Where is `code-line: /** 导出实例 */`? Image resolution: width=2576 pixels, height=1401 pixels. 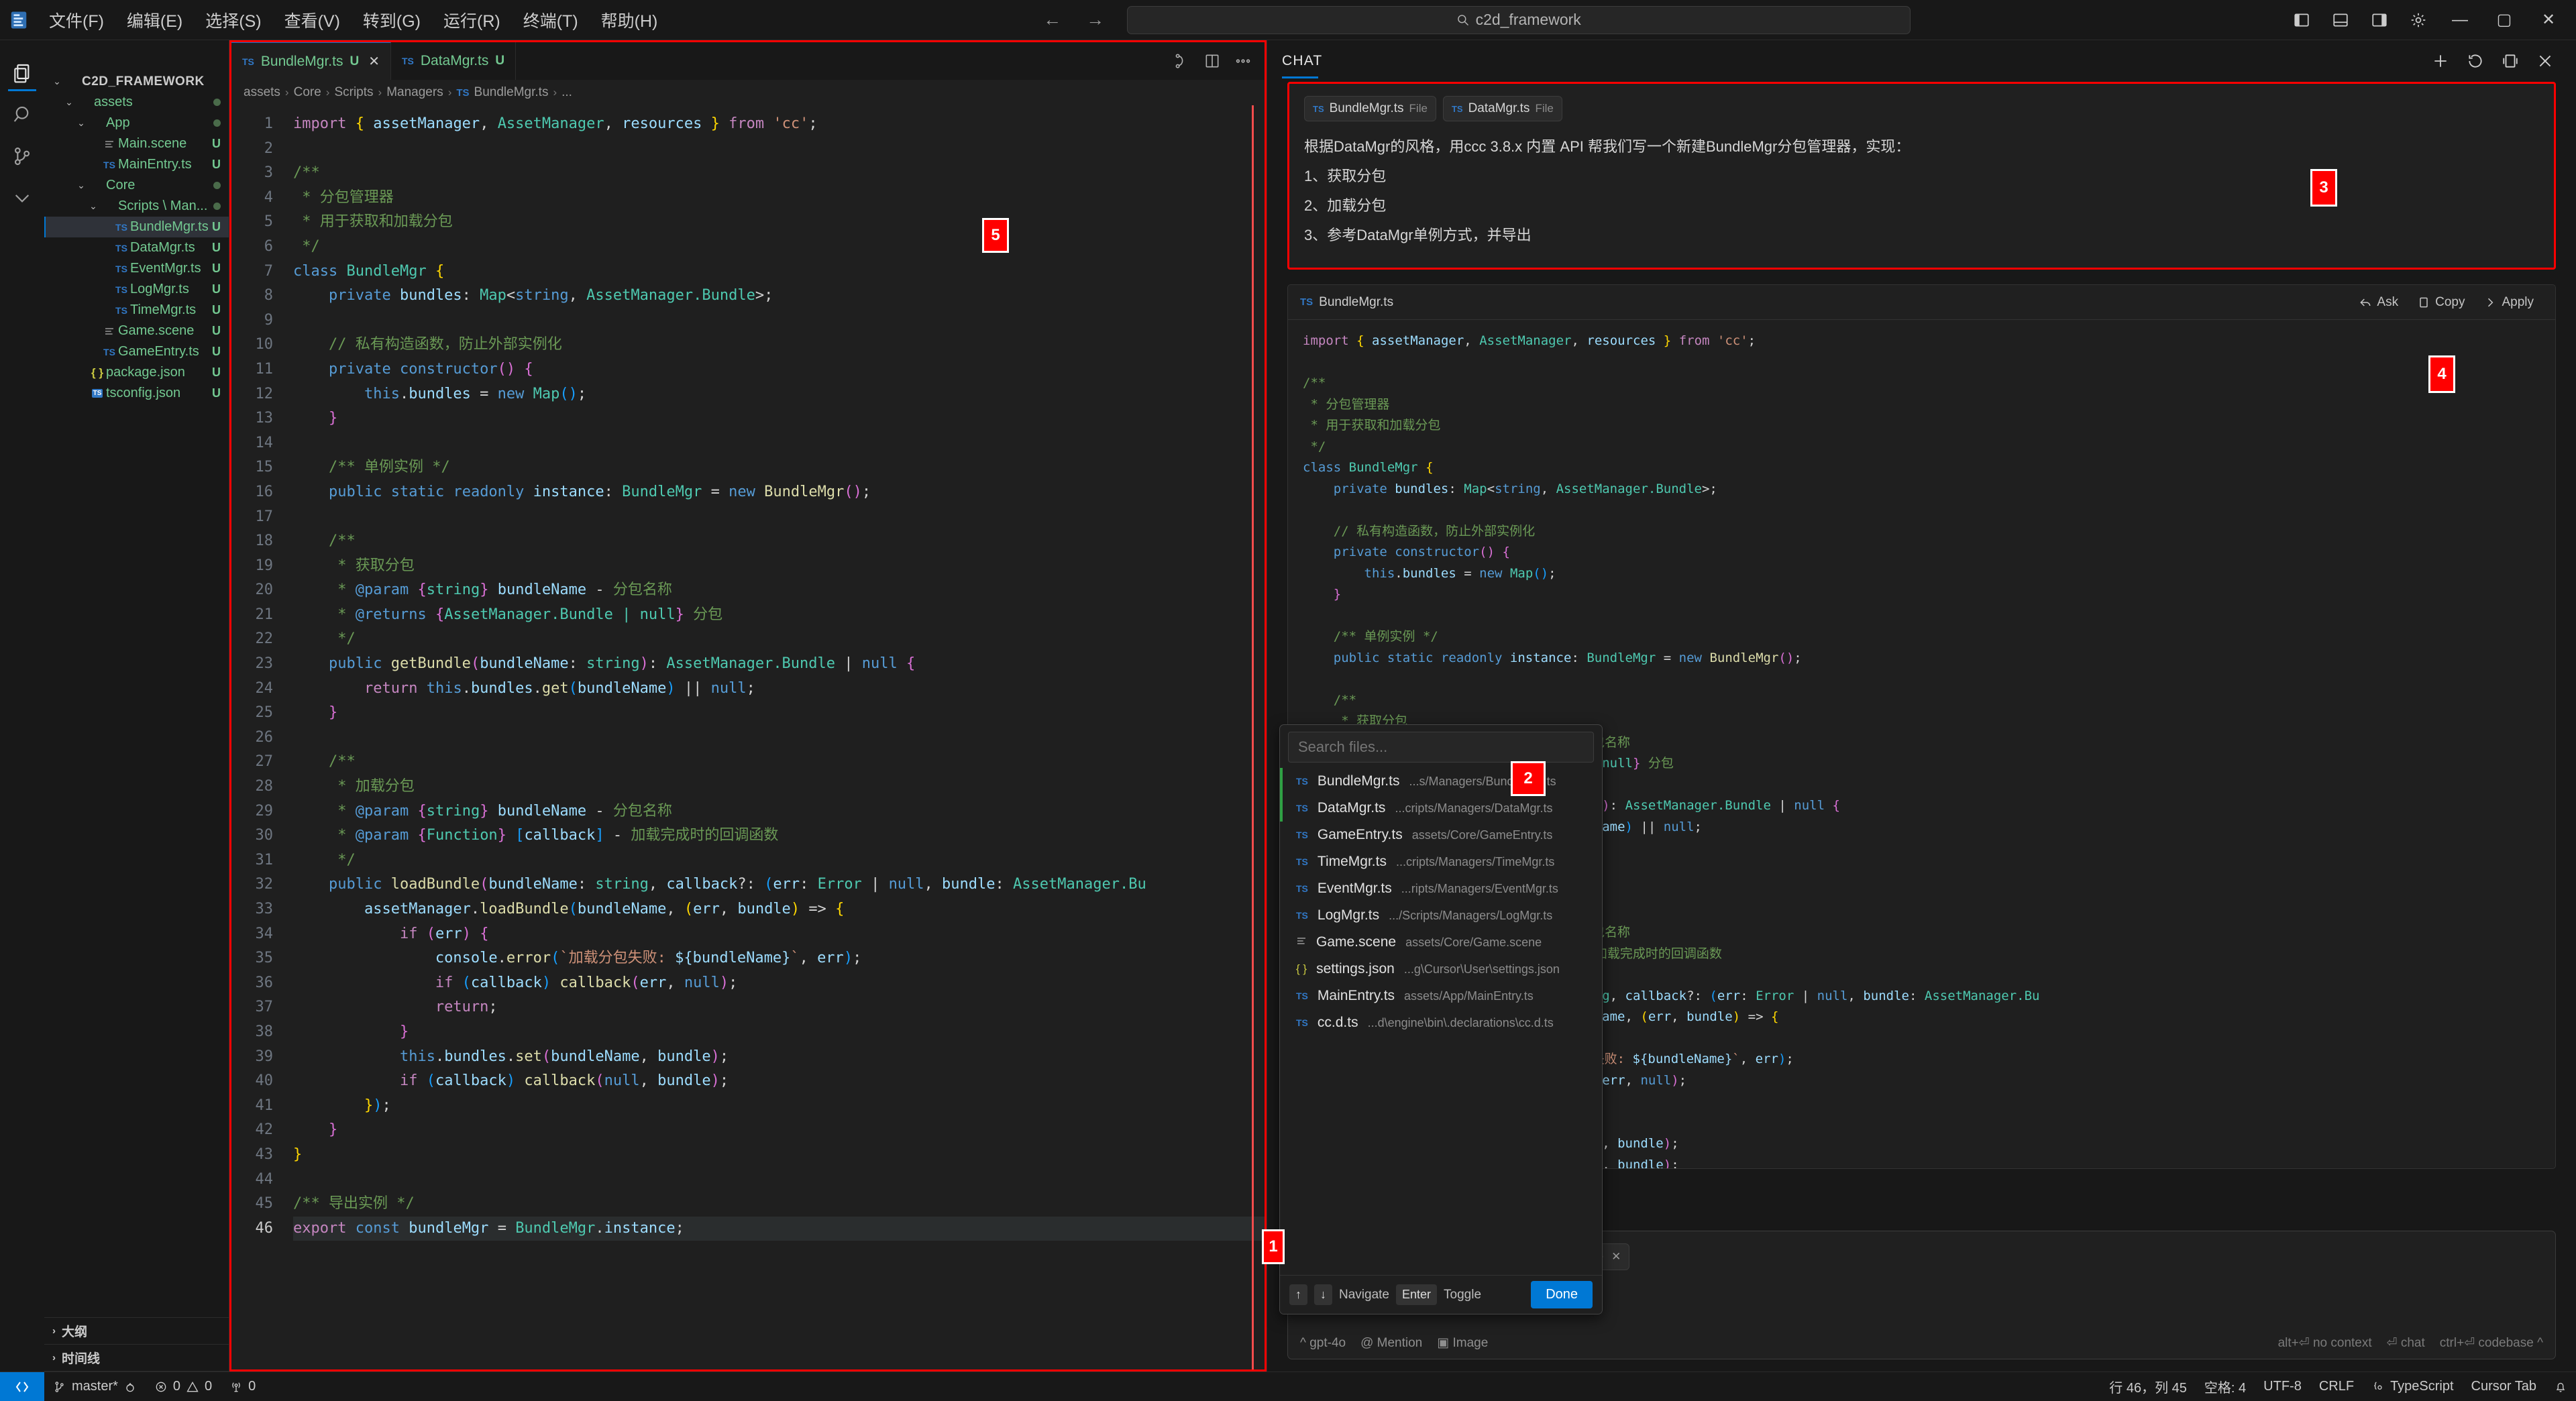 code-line: /** 导出实例 */ is located at coordinates (779, 1204).